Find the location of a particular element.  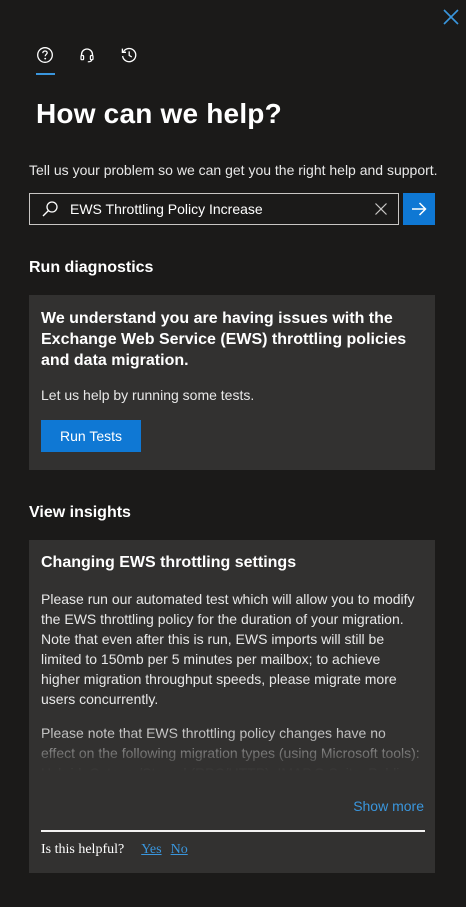

view-insights-heading: View insights is located at coordinates (80, 512).